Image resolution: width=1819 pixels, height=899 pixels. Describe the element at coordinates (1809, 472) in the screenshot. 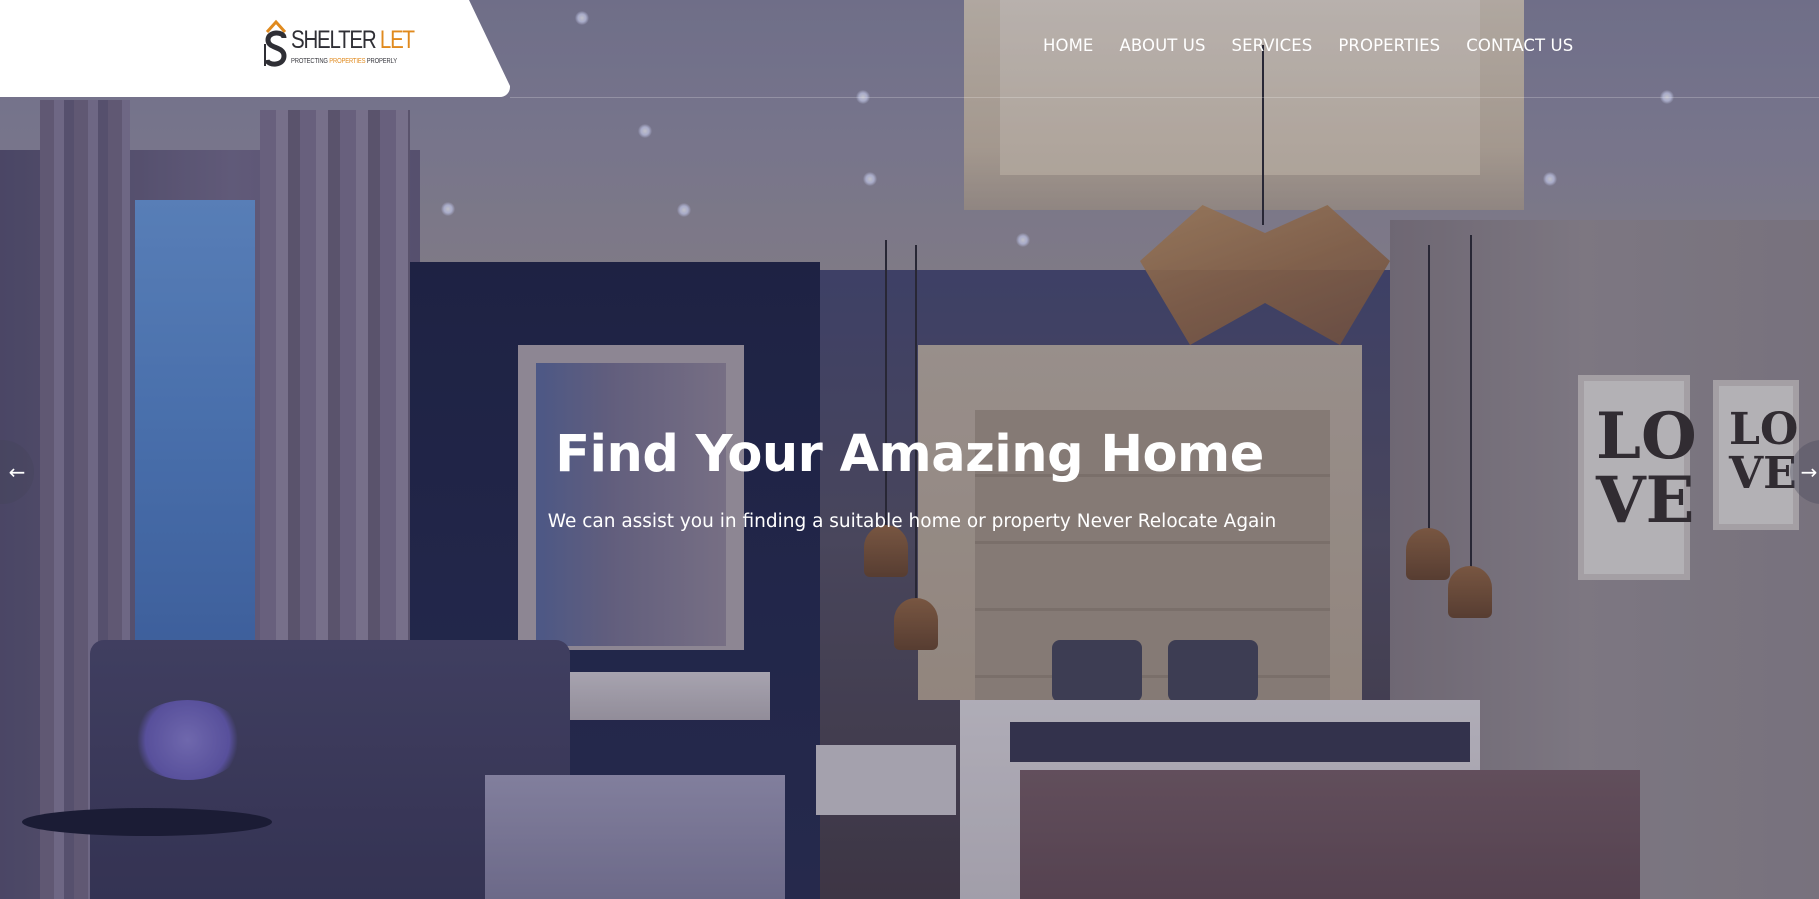

I see `arrow-right-icon: →` at that location.